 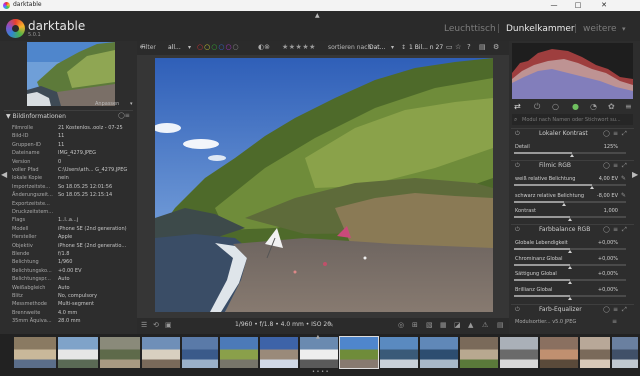 I want to click on view-lighttable: Leuchttisch, so click(x=470, y=29).